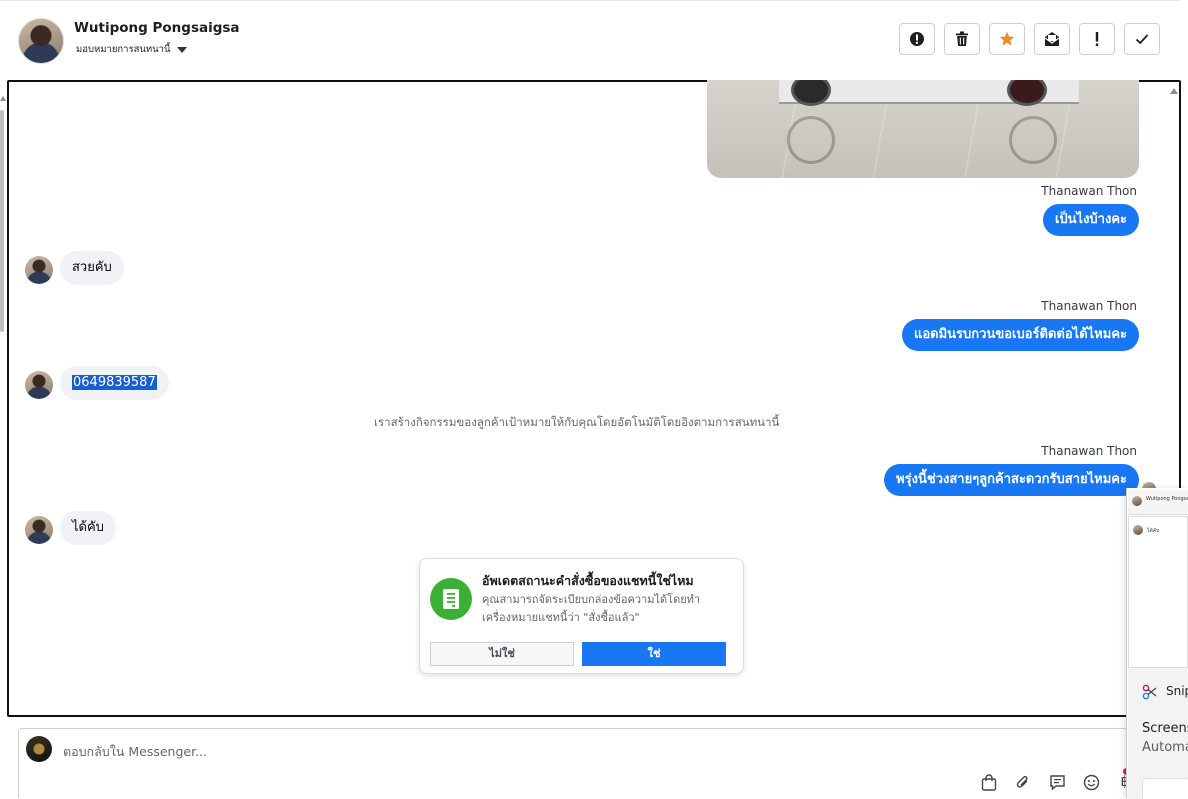 This screenshot has height=799, width=1188. I want to click on snip-preview, so click(1165, 788).